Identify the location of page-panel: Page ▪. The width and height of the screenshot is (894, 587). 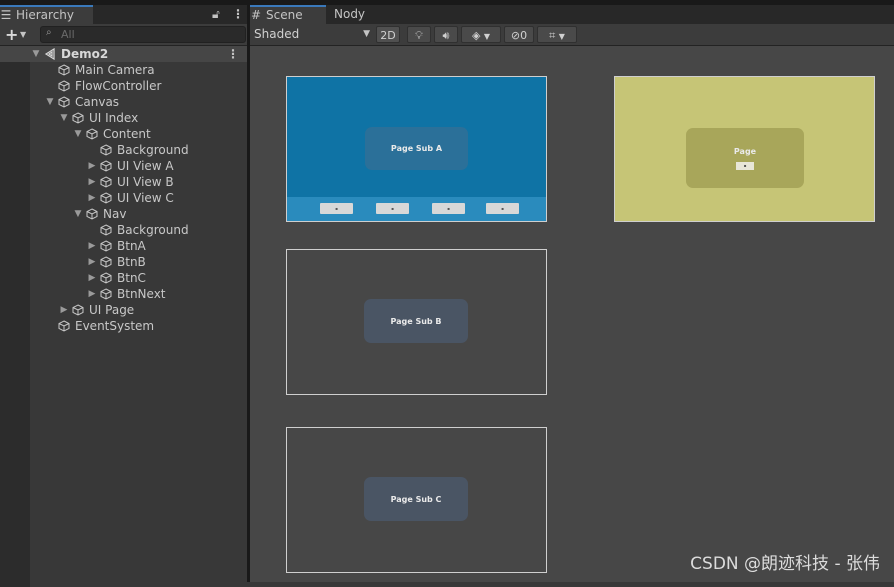
(745, 158).